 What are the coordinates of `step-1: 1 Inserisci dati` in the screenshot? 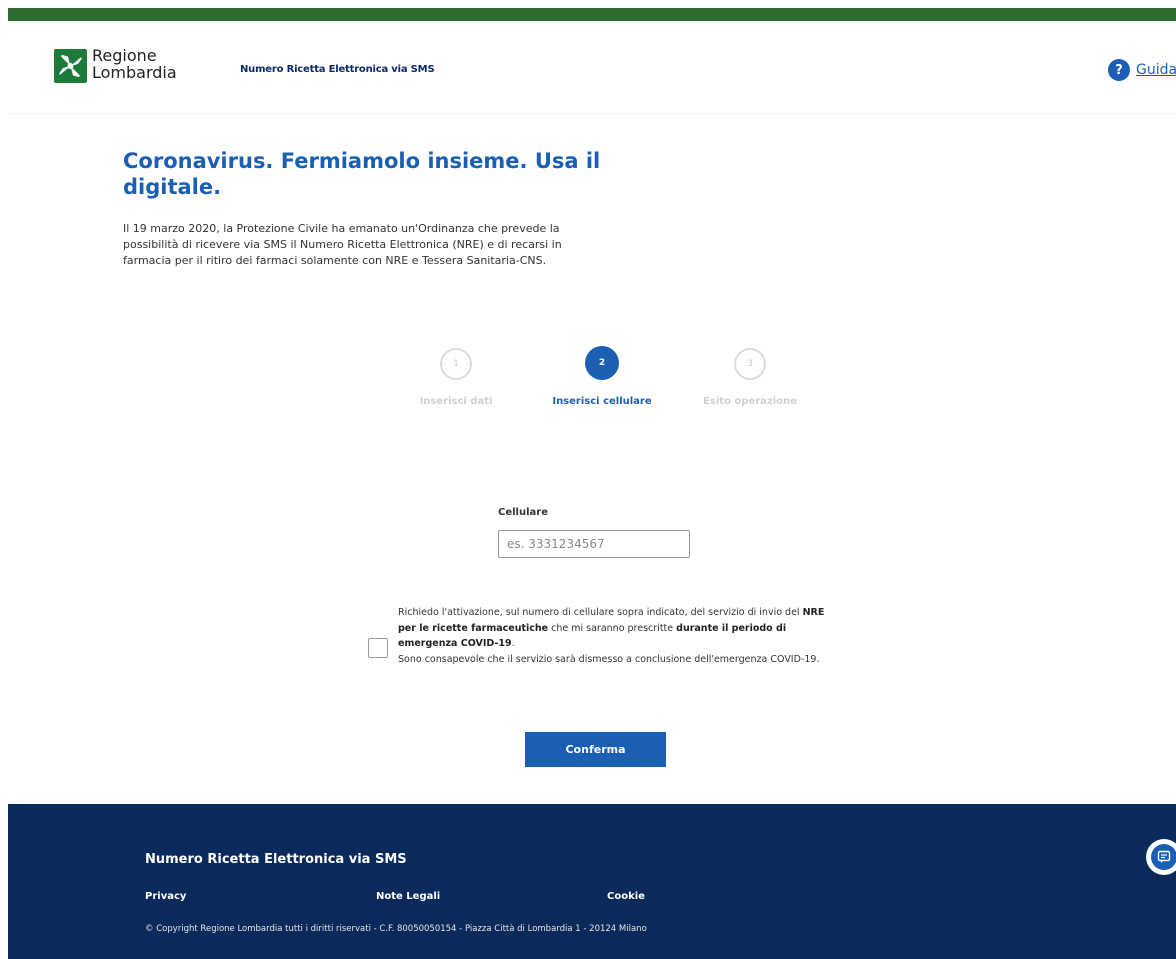 It's located at (456, 377).